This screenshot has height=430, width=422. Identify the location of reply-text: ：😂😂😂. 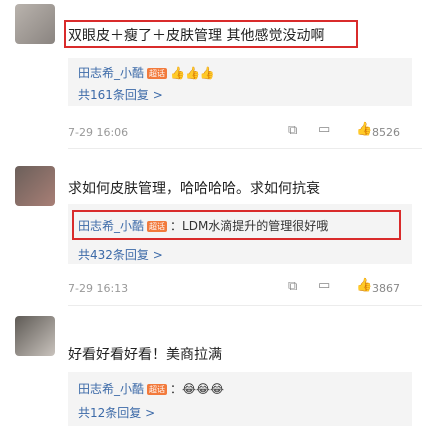
(197, 389).